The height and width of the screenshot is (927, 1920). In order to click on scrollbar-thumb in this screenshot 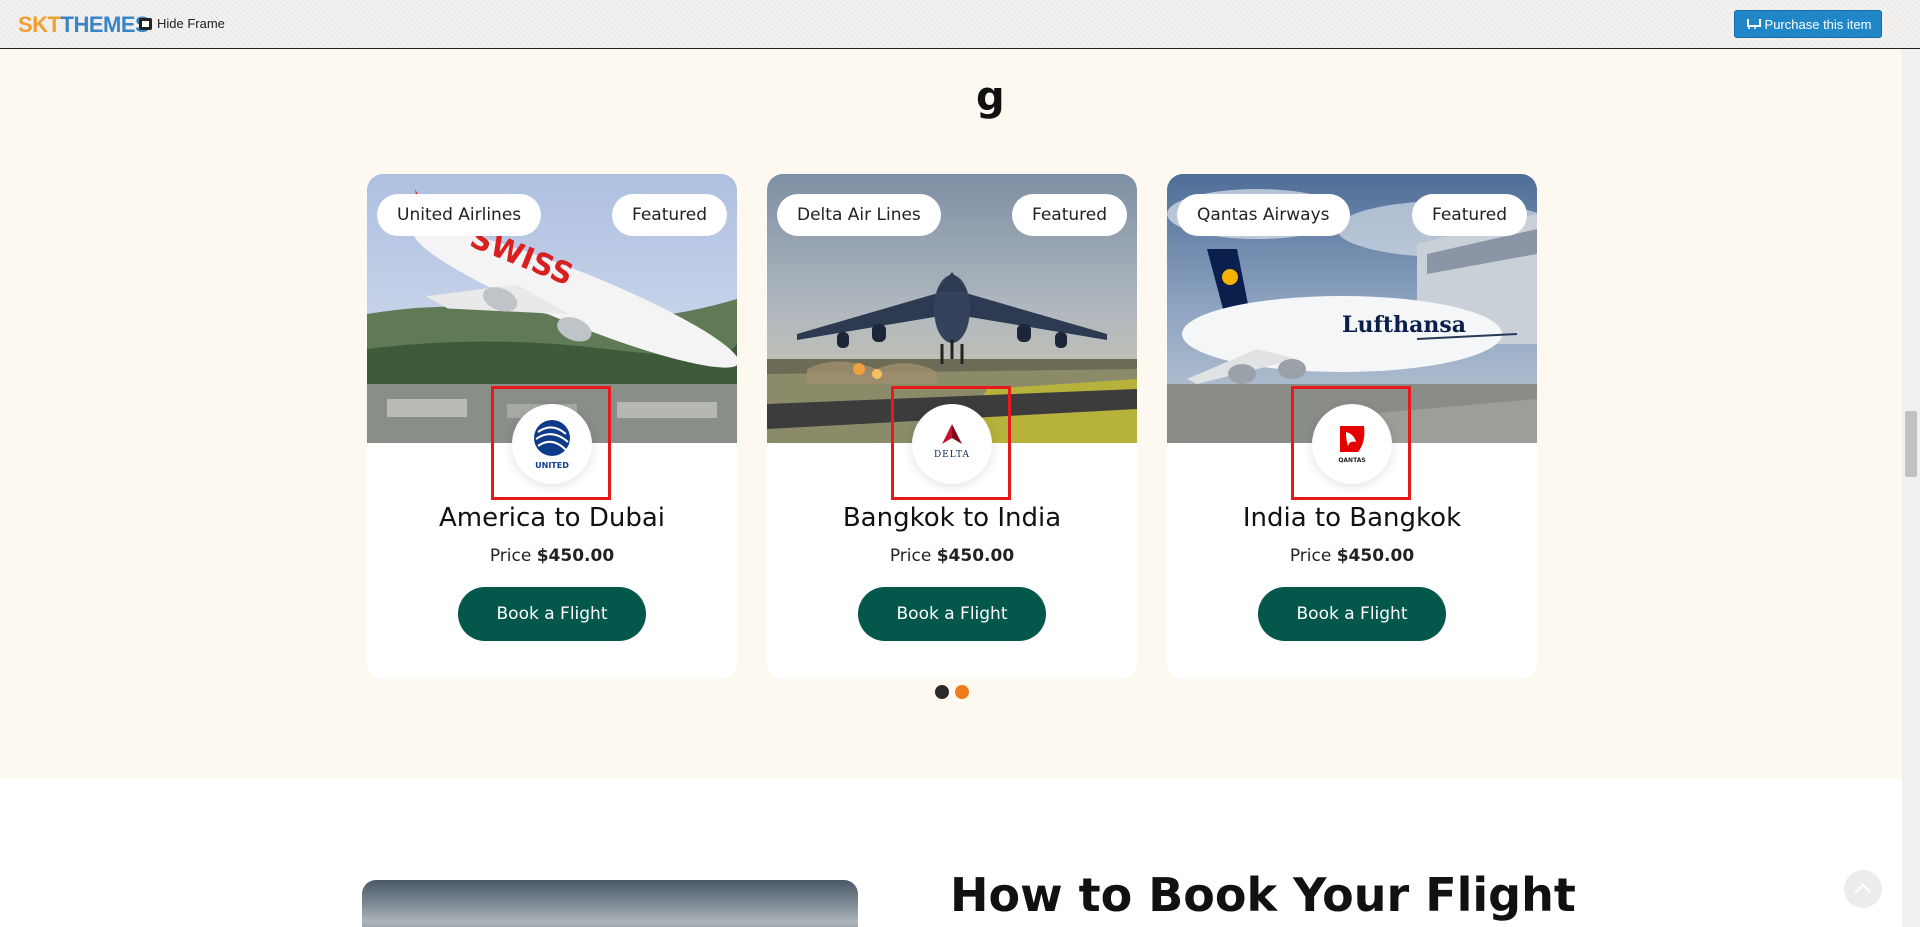, I will do `click(1911, 444)`.